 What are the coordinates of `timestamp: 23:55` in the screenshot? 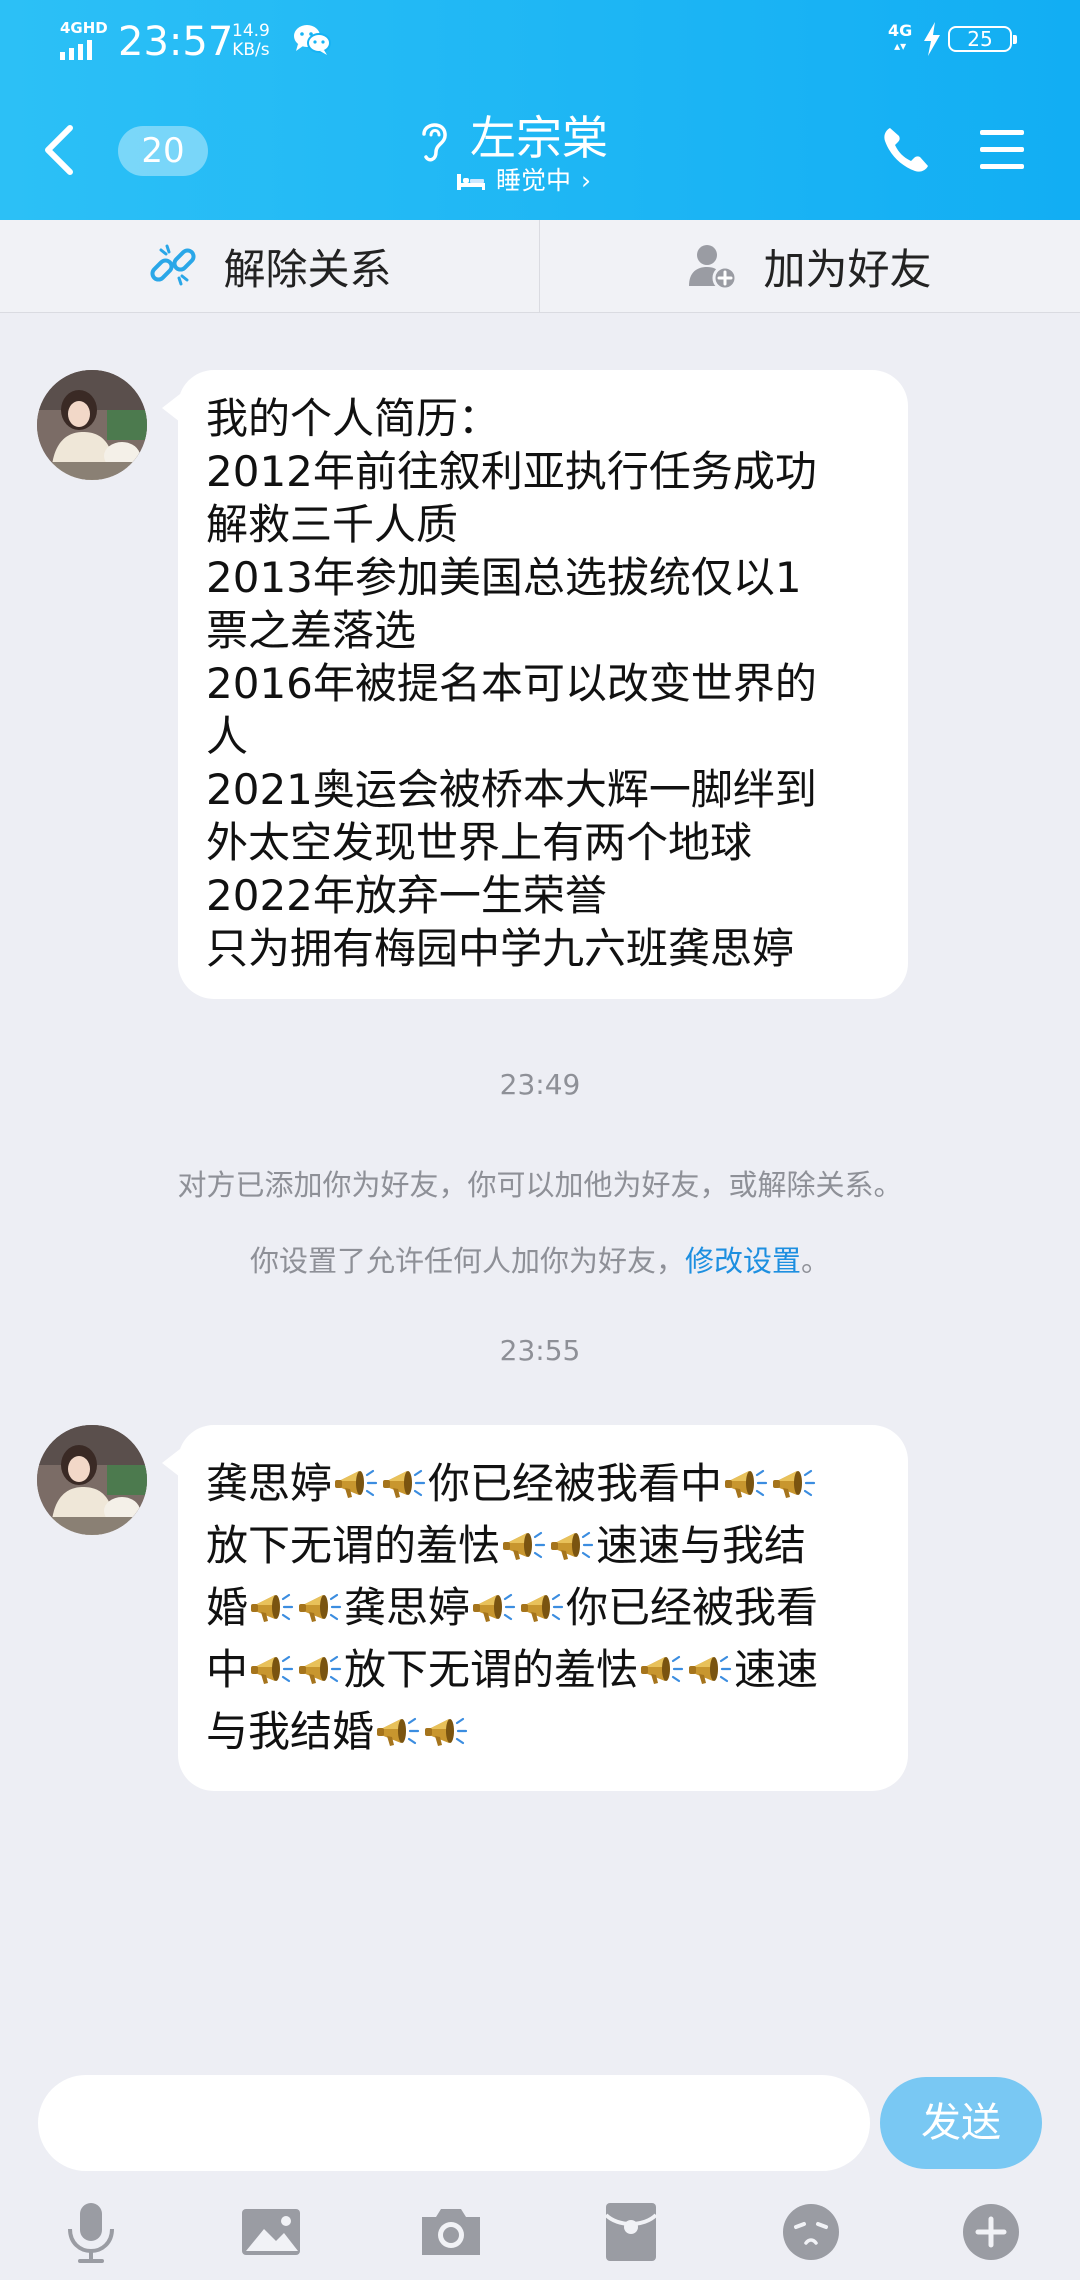 It's located at (540, 1350).